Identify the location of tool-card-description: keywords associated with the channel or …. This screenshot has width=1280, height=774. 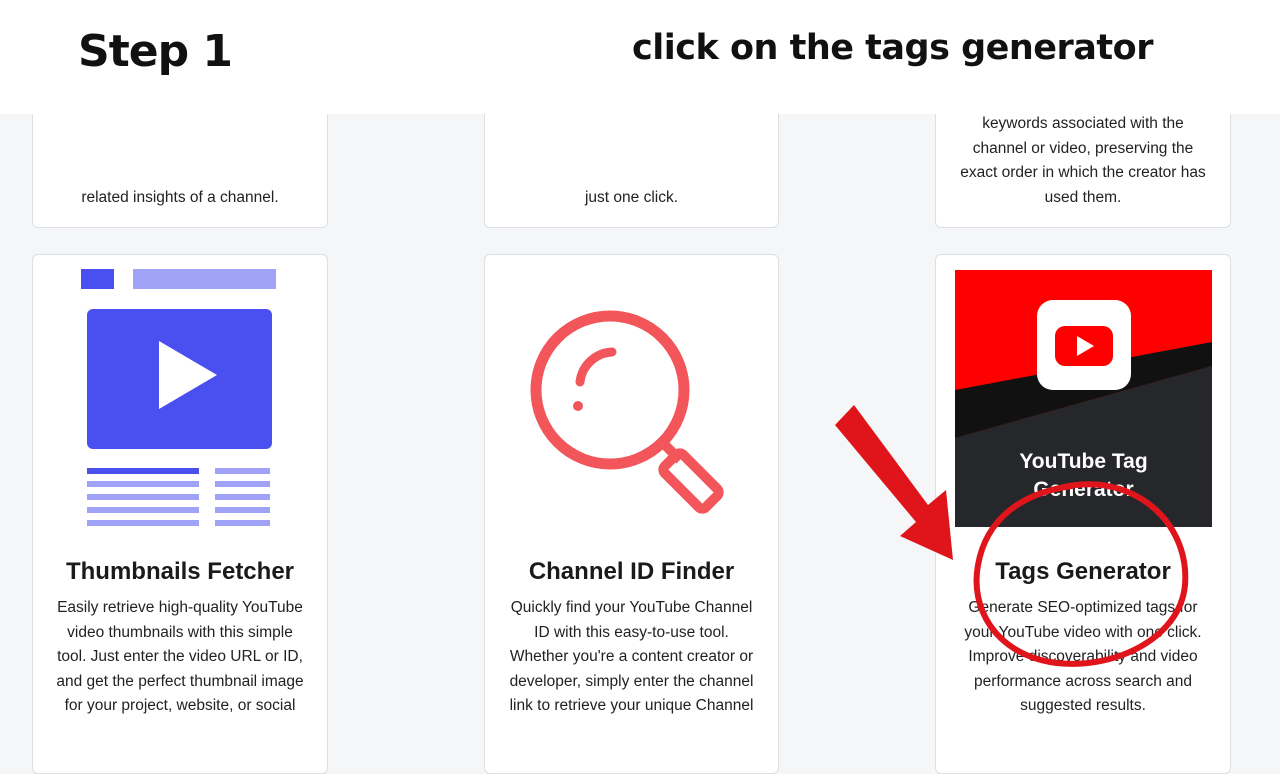
(1083, 160).